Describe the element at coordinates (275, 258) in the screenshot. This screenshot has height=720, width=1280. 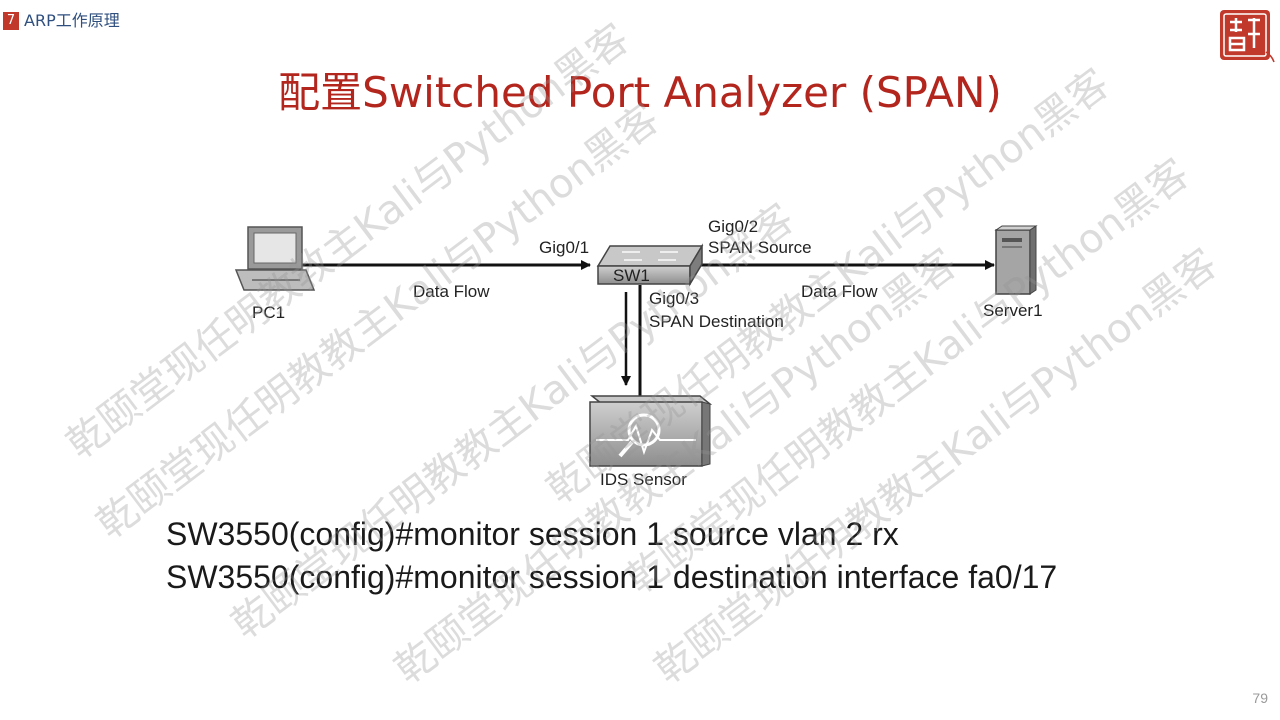
I see `pc-icon` at that location.